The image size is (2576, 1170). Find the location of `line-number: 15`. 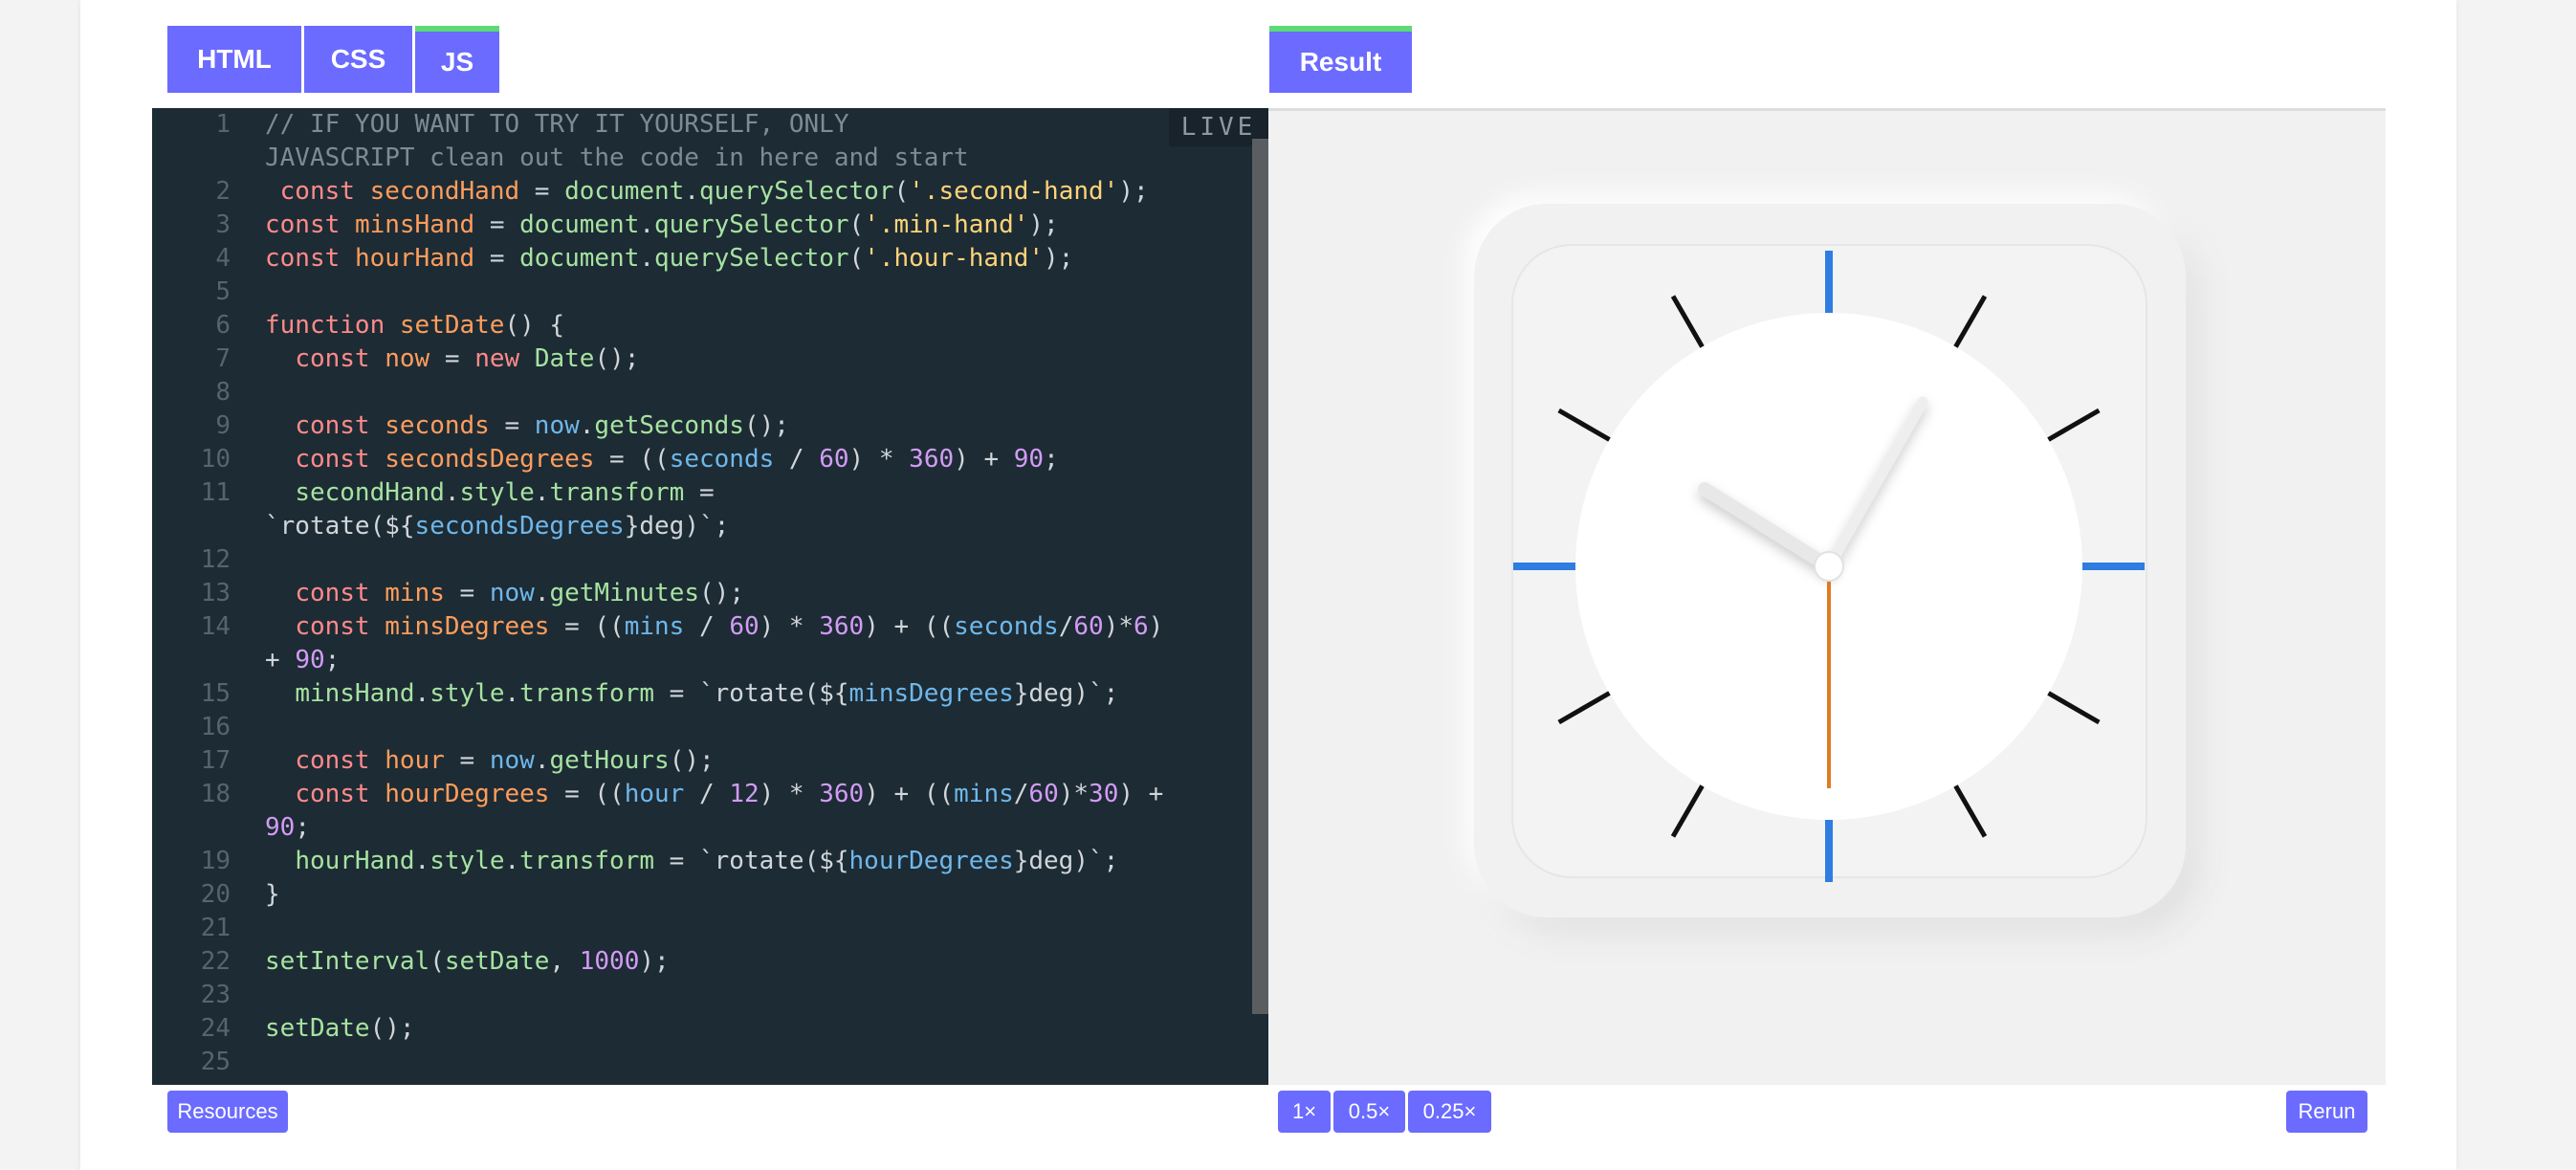

line-number: 15 is located at coordinates (215, 693).